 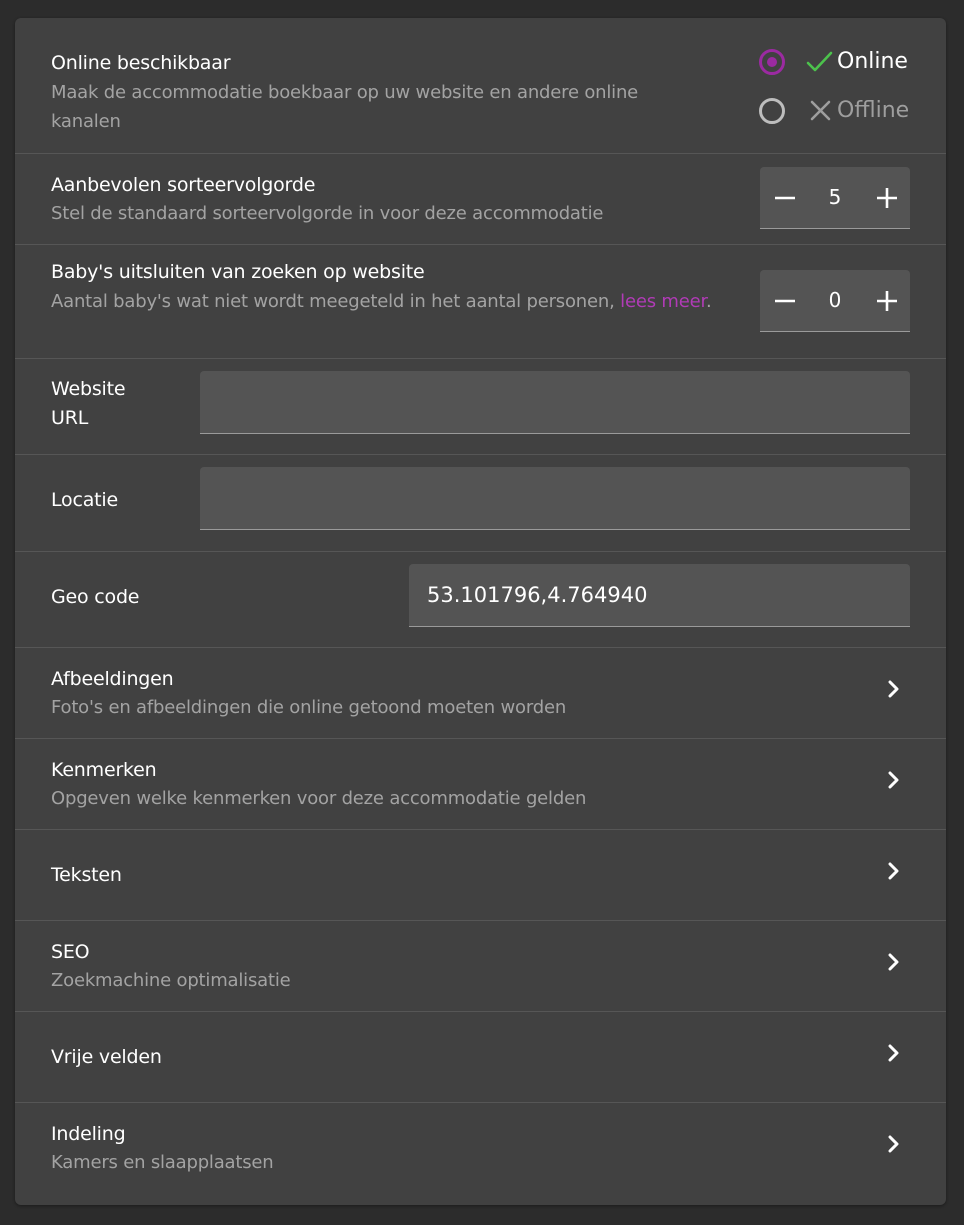 I want to click on radio-offline: Offline, so click(x=844, y=113).